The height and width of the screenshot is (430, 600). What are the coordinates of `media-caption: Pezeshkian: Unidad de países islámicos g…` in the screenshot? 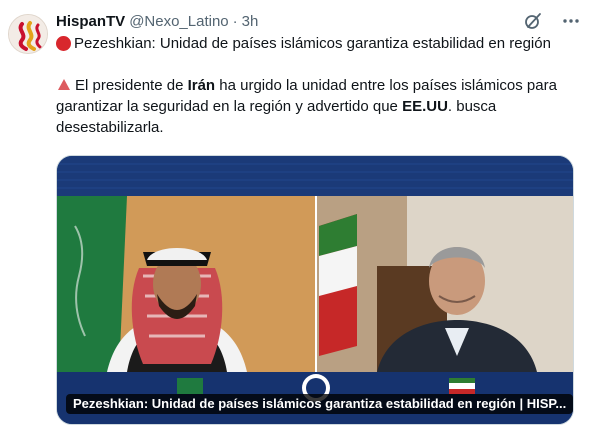 It's located at (320, 404).